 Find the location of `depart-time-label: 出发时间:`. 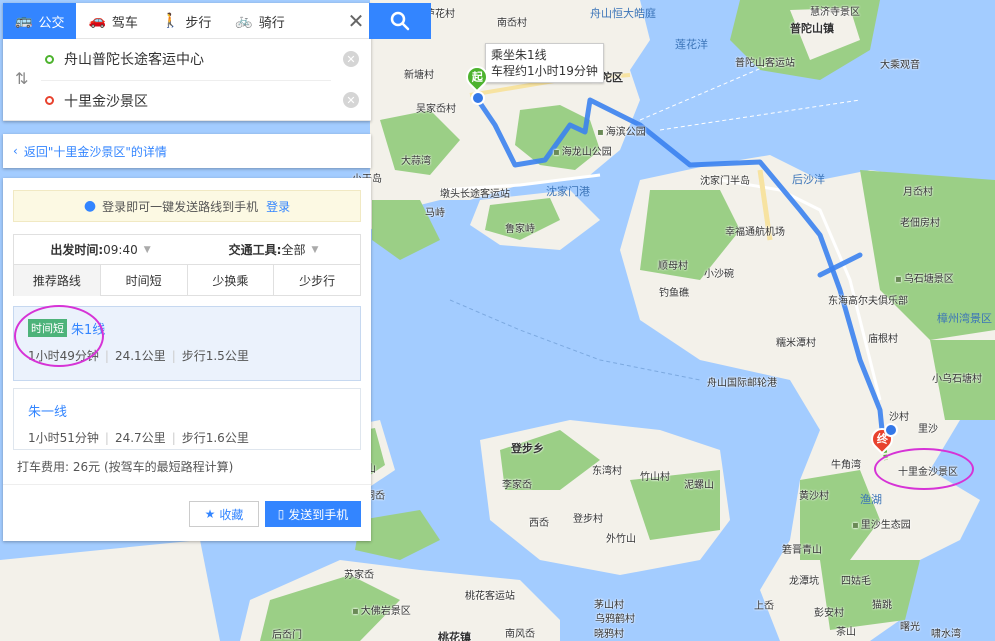

depart-time-label: 出发时间: is located at coordinates (77, 250).